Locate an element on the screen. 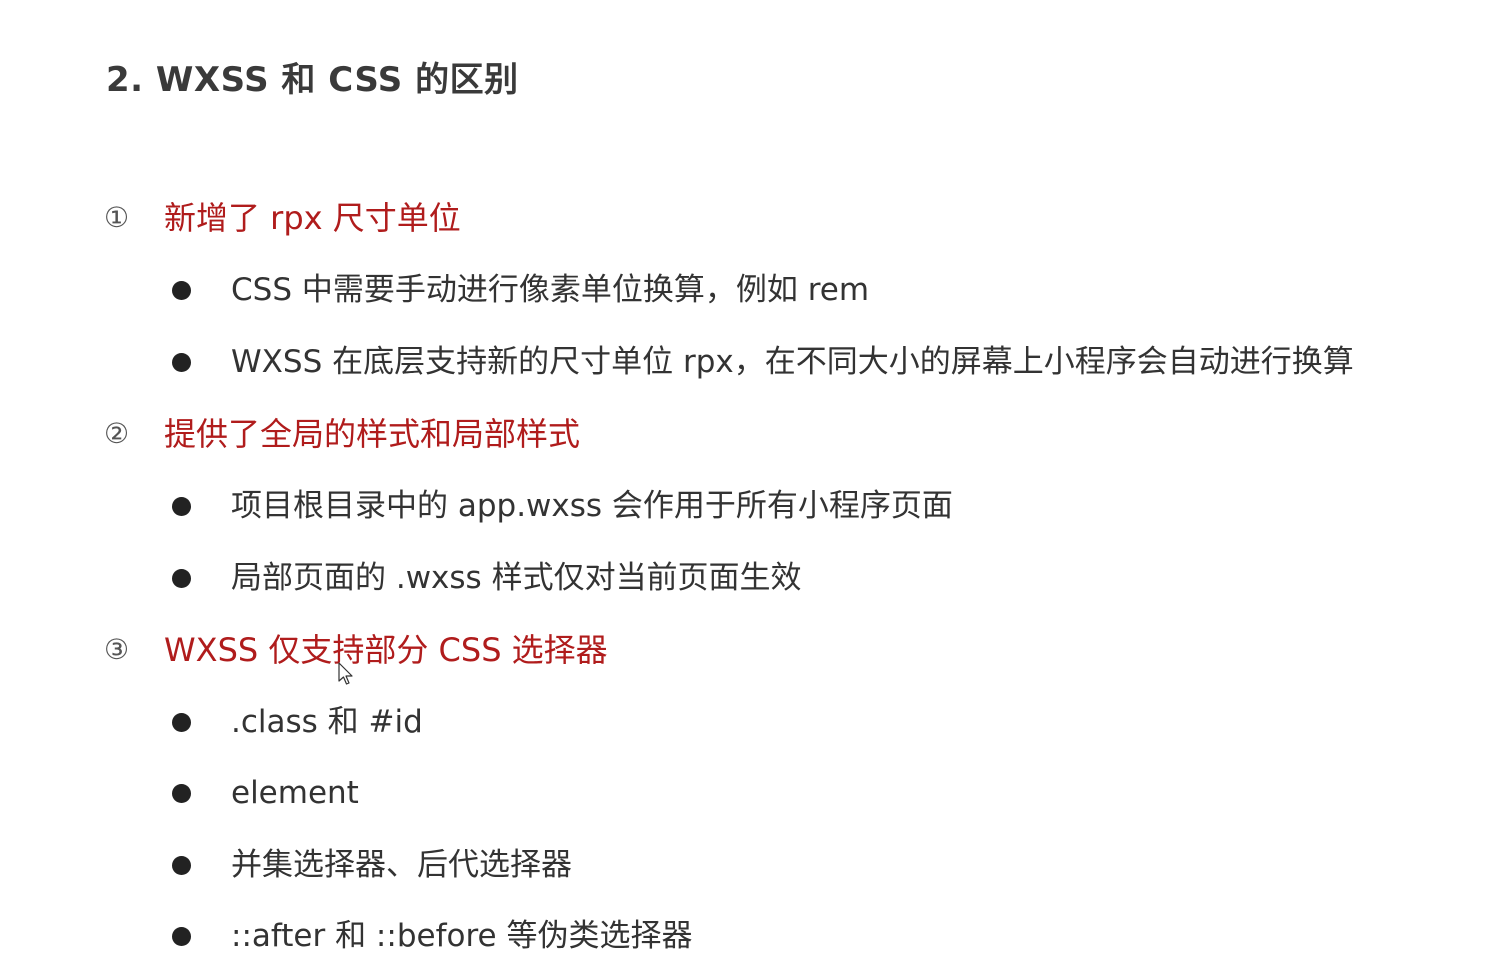 The image size is (1510, 967). list-item: .class 和 #id is located at coordinates (297, 722).